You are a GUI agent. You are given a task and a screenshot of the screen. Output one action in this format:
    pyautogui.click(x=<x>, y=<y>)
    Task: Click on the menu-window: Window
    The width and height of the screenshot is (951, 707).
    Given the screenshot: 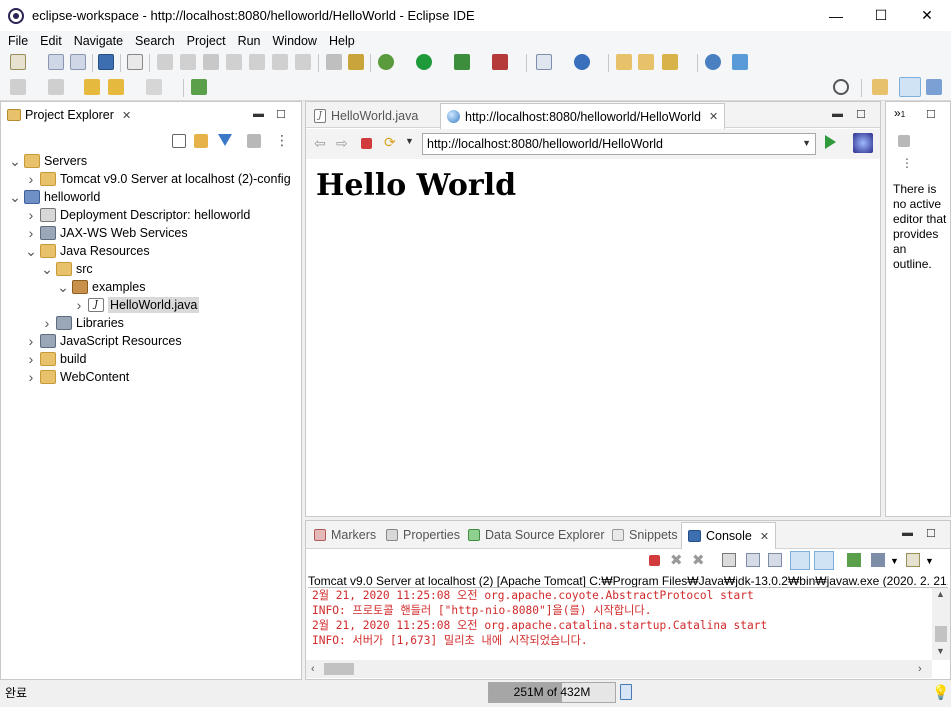 What is the action you would take?
    pyautogui.click(x=295, y=41)
    